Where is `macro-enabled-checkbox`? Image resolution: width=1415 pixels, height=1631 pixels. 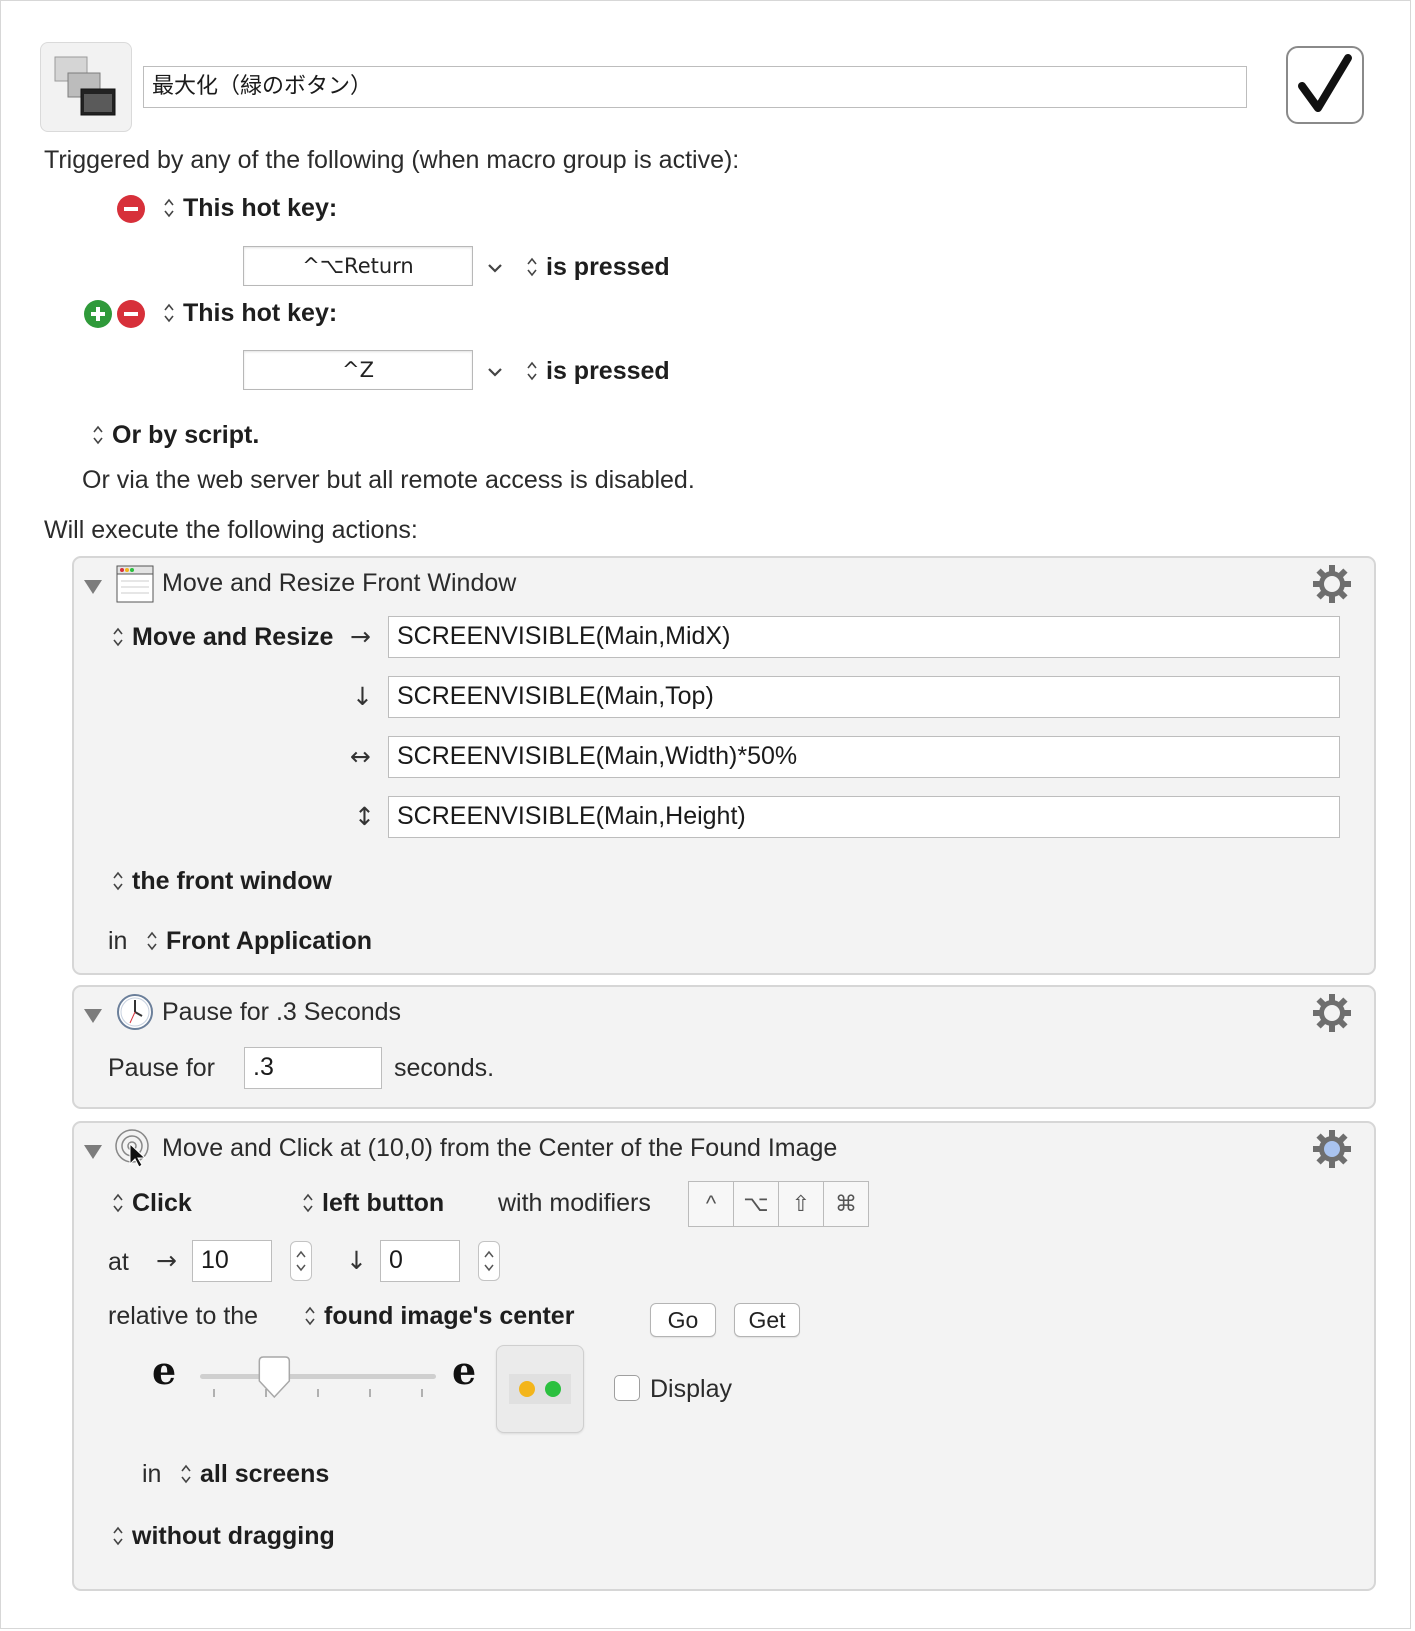
macro-enabled-checkbox is located at coordinates (1325, 85).